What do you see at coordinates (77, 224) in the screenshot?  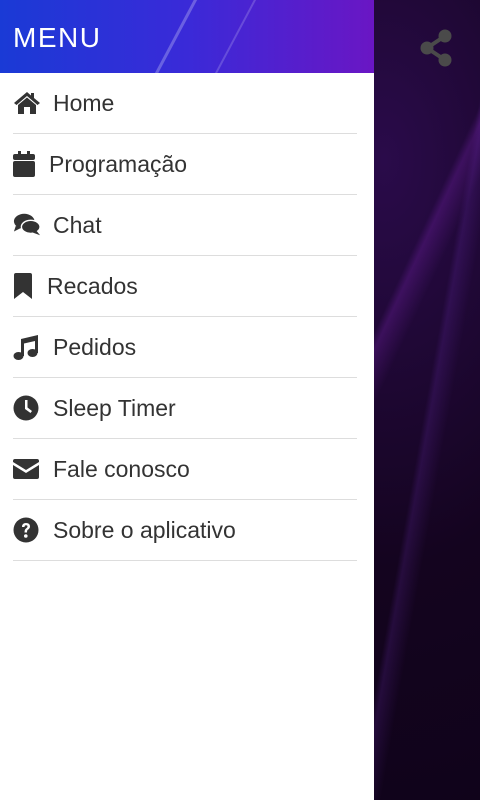 I see `menu-item-label: Chat` at bounding box center [77, 224].